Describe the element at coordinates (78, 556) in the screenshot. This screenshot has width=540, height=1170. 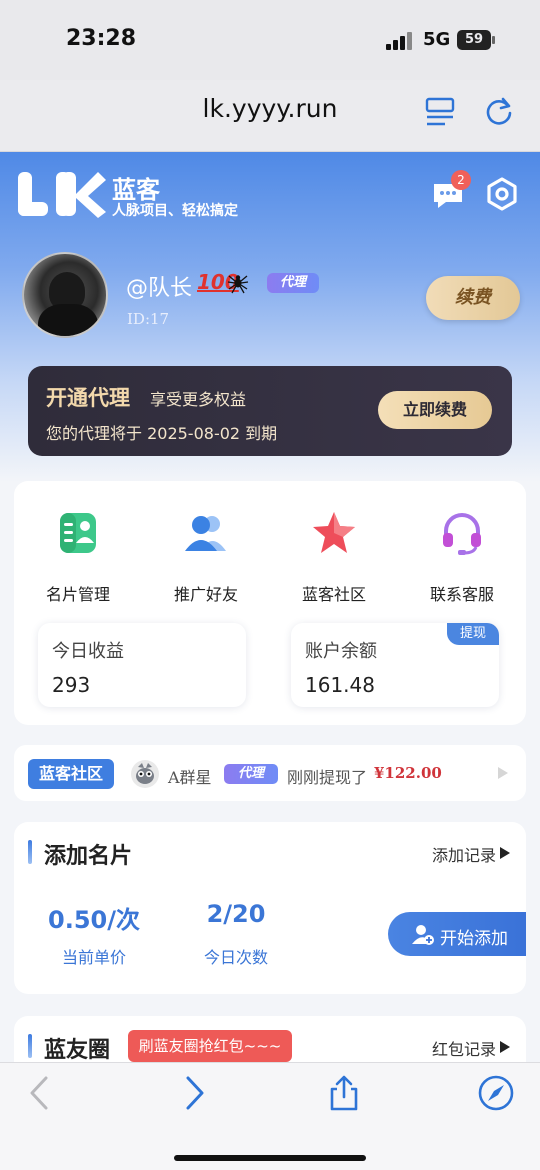
I see `menu-item-card-manage: 名片管理` at that location.